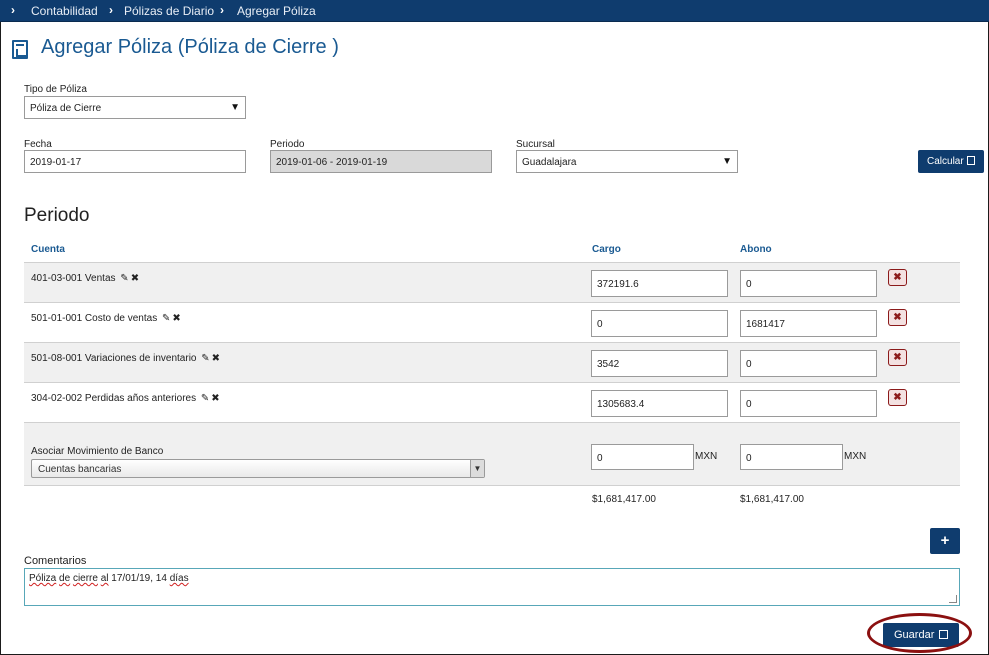 The height and width of the screenshot is (655, 989). Describe the element at coordinates (66, 108) in the screenshot. I see `tipo-poliza-value: Póliza de Cierre` at that location.